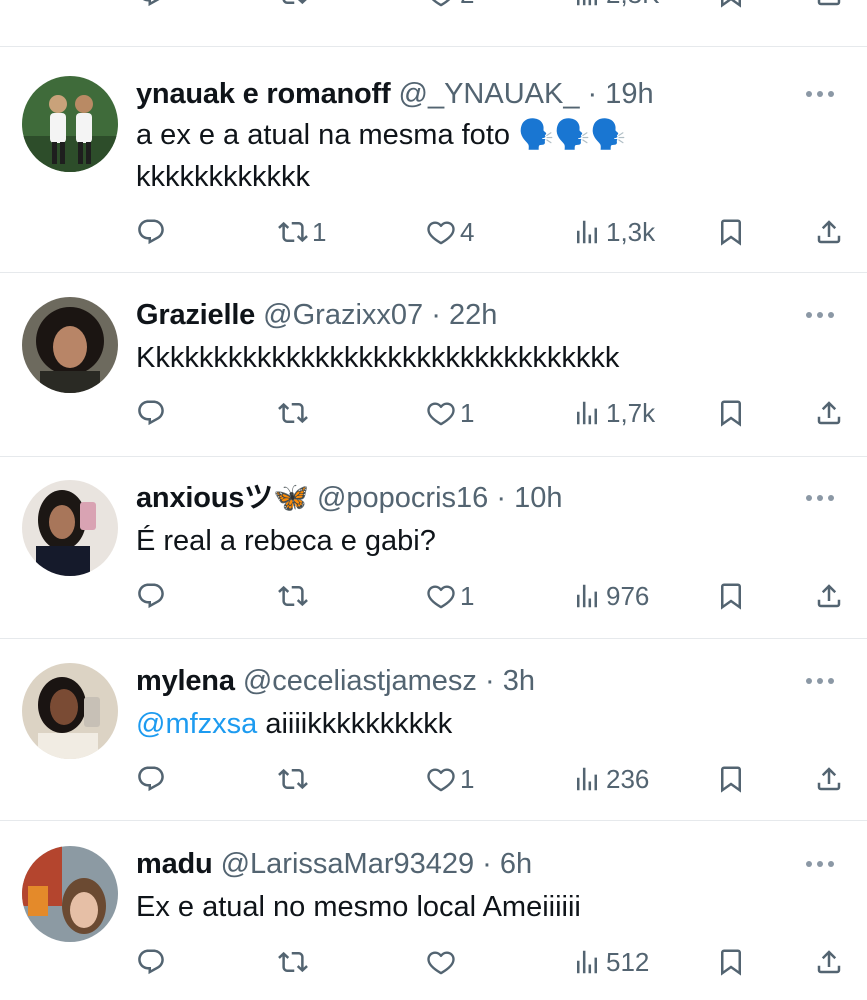  I want to click on timestamp: 22h, so click(473, 315).